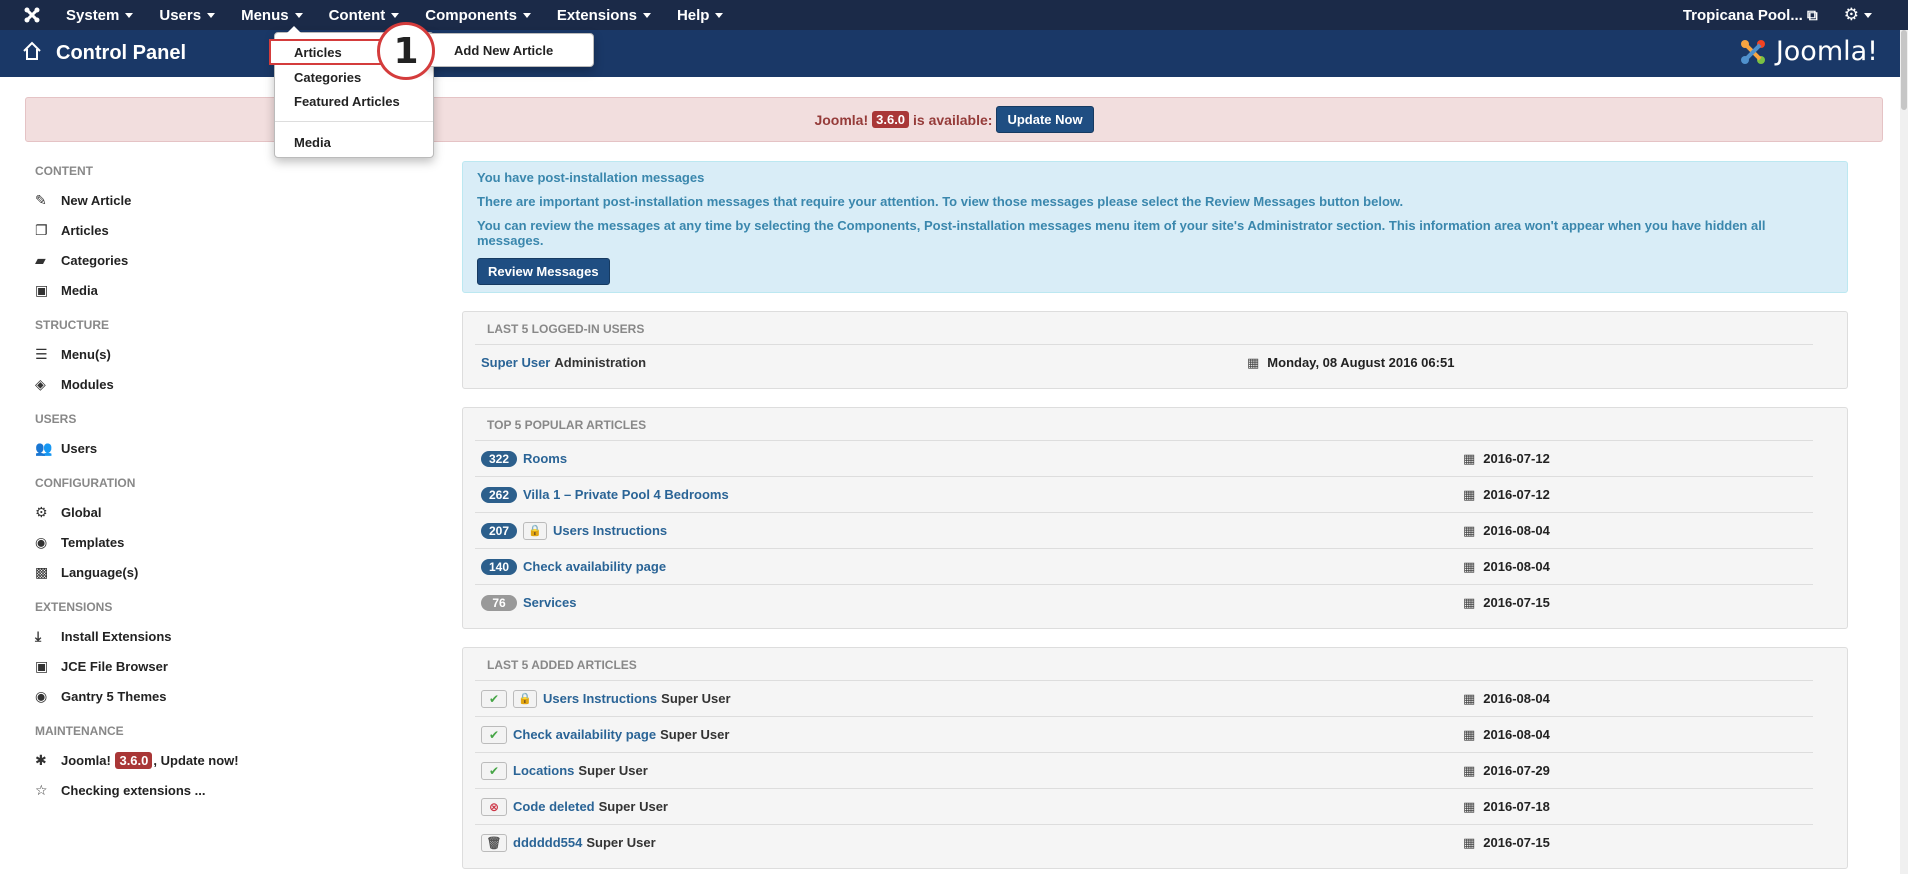  What do you see at coordinates (235, 230) in the screenshot?
I see `sidebar-item-articles: ❐ Articles` at bounding box center [235, 230].